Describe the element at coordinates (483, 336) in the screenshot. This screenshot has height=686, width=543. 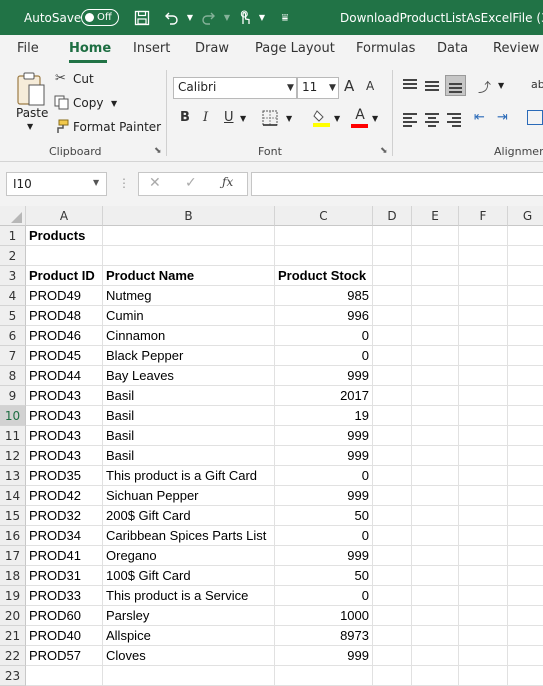
I see `cell-f6` at that location.